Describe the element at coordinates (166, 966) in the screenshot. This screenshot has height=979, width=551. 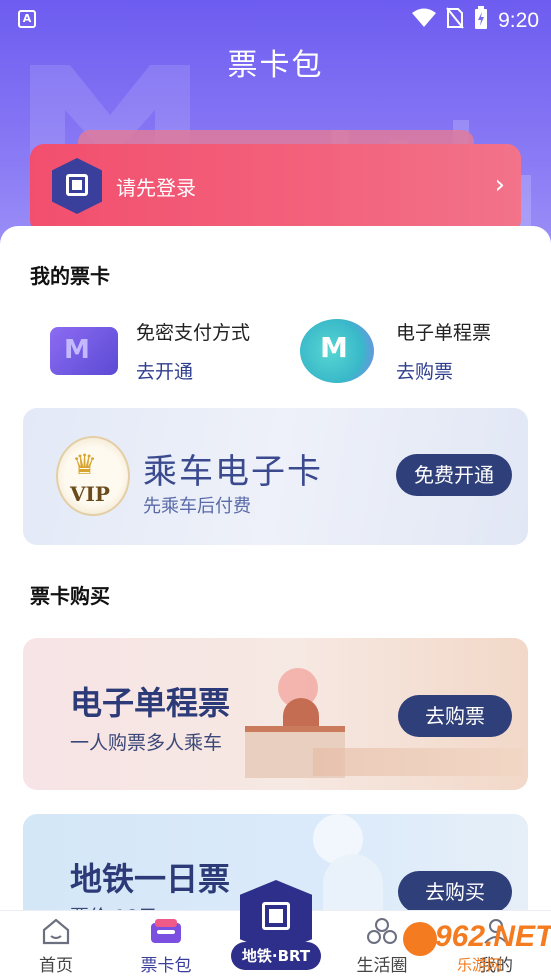
I see `nav-label-wallet: 票卡包` at that location.